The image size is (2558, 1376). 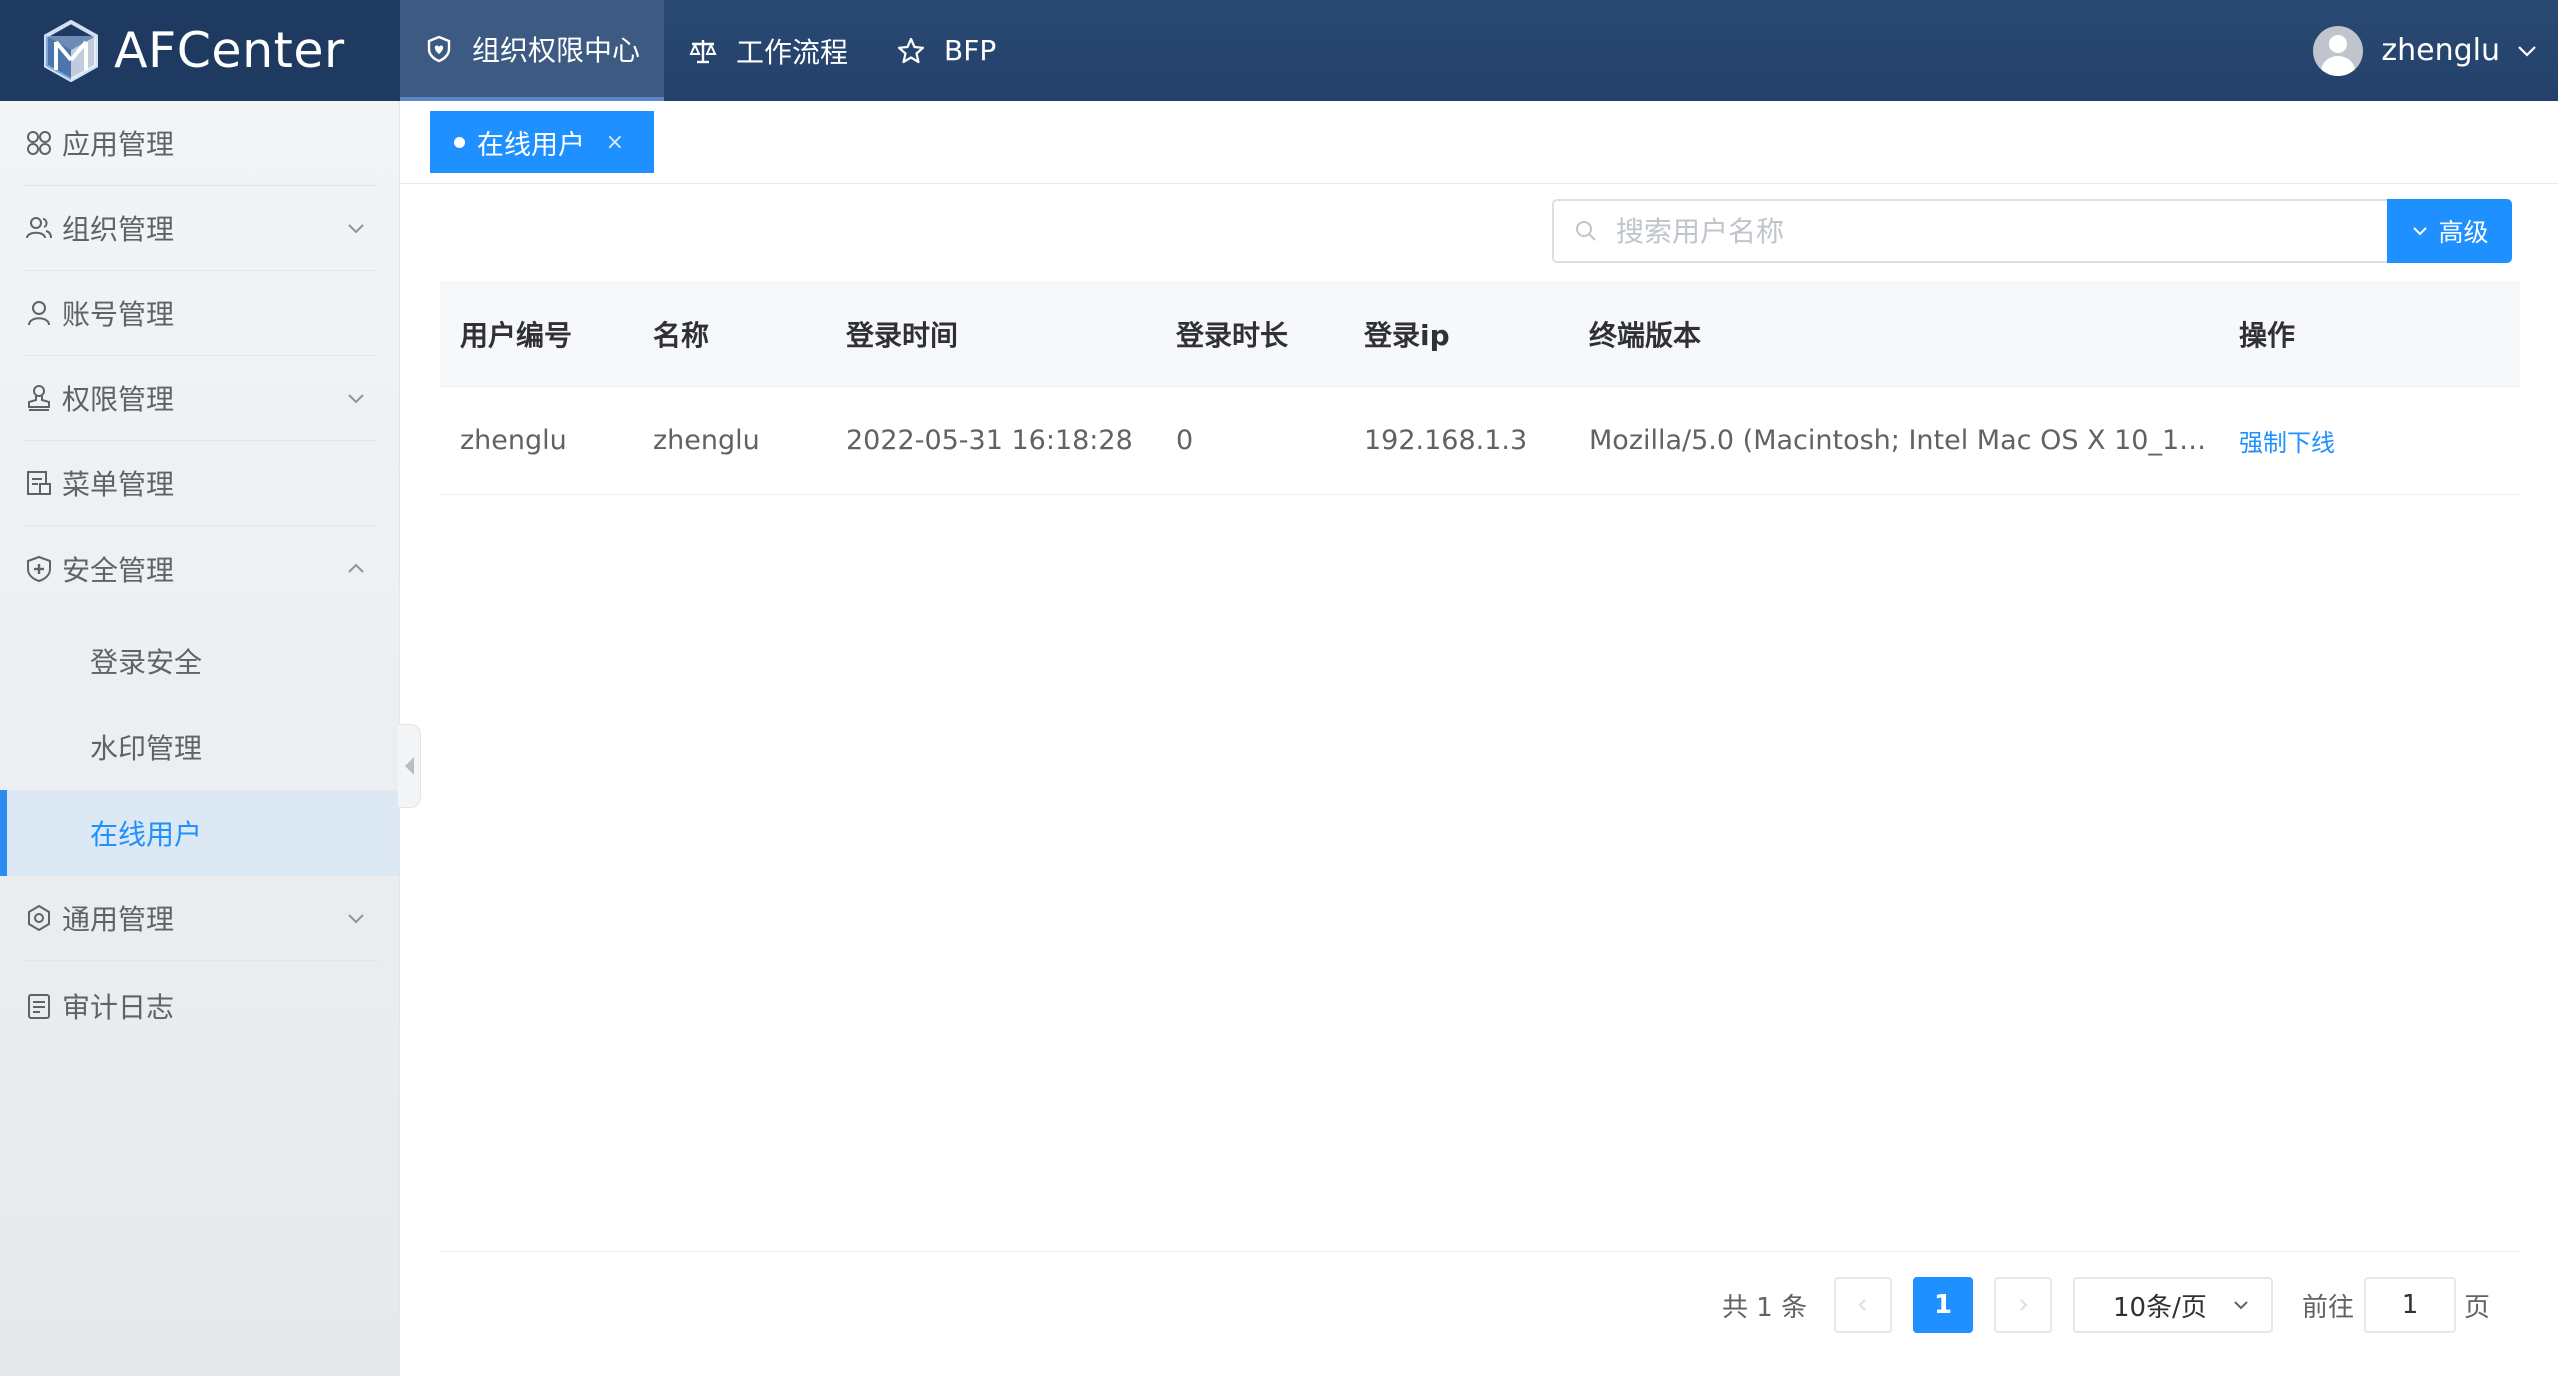 I want to click on nav-item-org-permission-center: 组织权限中心, so click(x=532, y=50).